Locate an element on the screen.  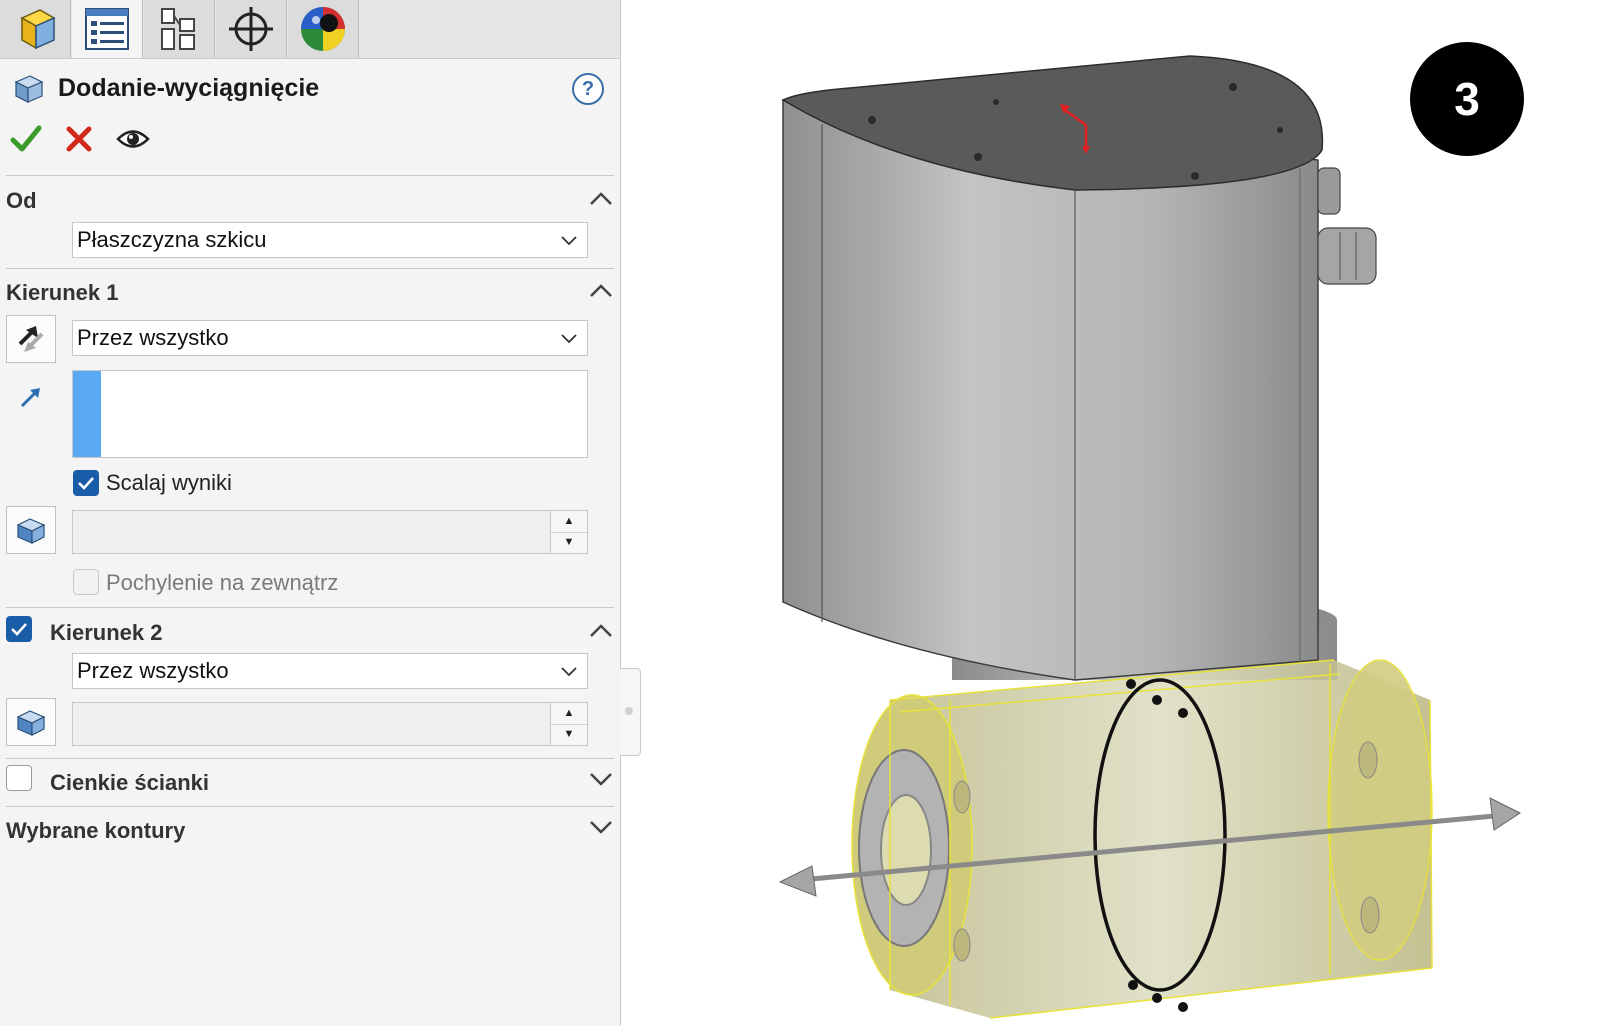
thin-feature-checkbox is located at coordinates (19, 778).